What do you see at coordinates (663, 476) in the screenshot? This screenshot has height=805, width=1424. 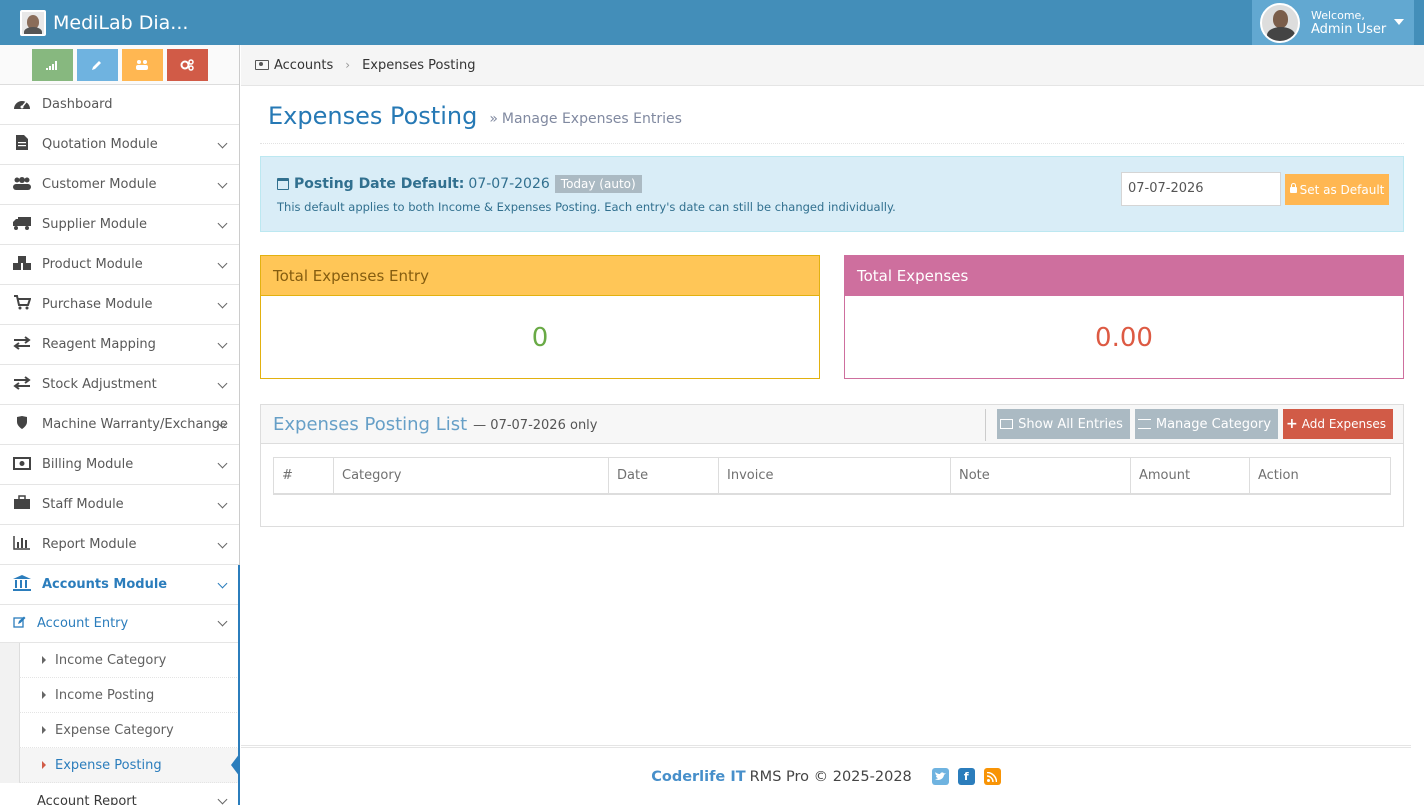 I see `column-header: Date` at bounding box center [663, 476].